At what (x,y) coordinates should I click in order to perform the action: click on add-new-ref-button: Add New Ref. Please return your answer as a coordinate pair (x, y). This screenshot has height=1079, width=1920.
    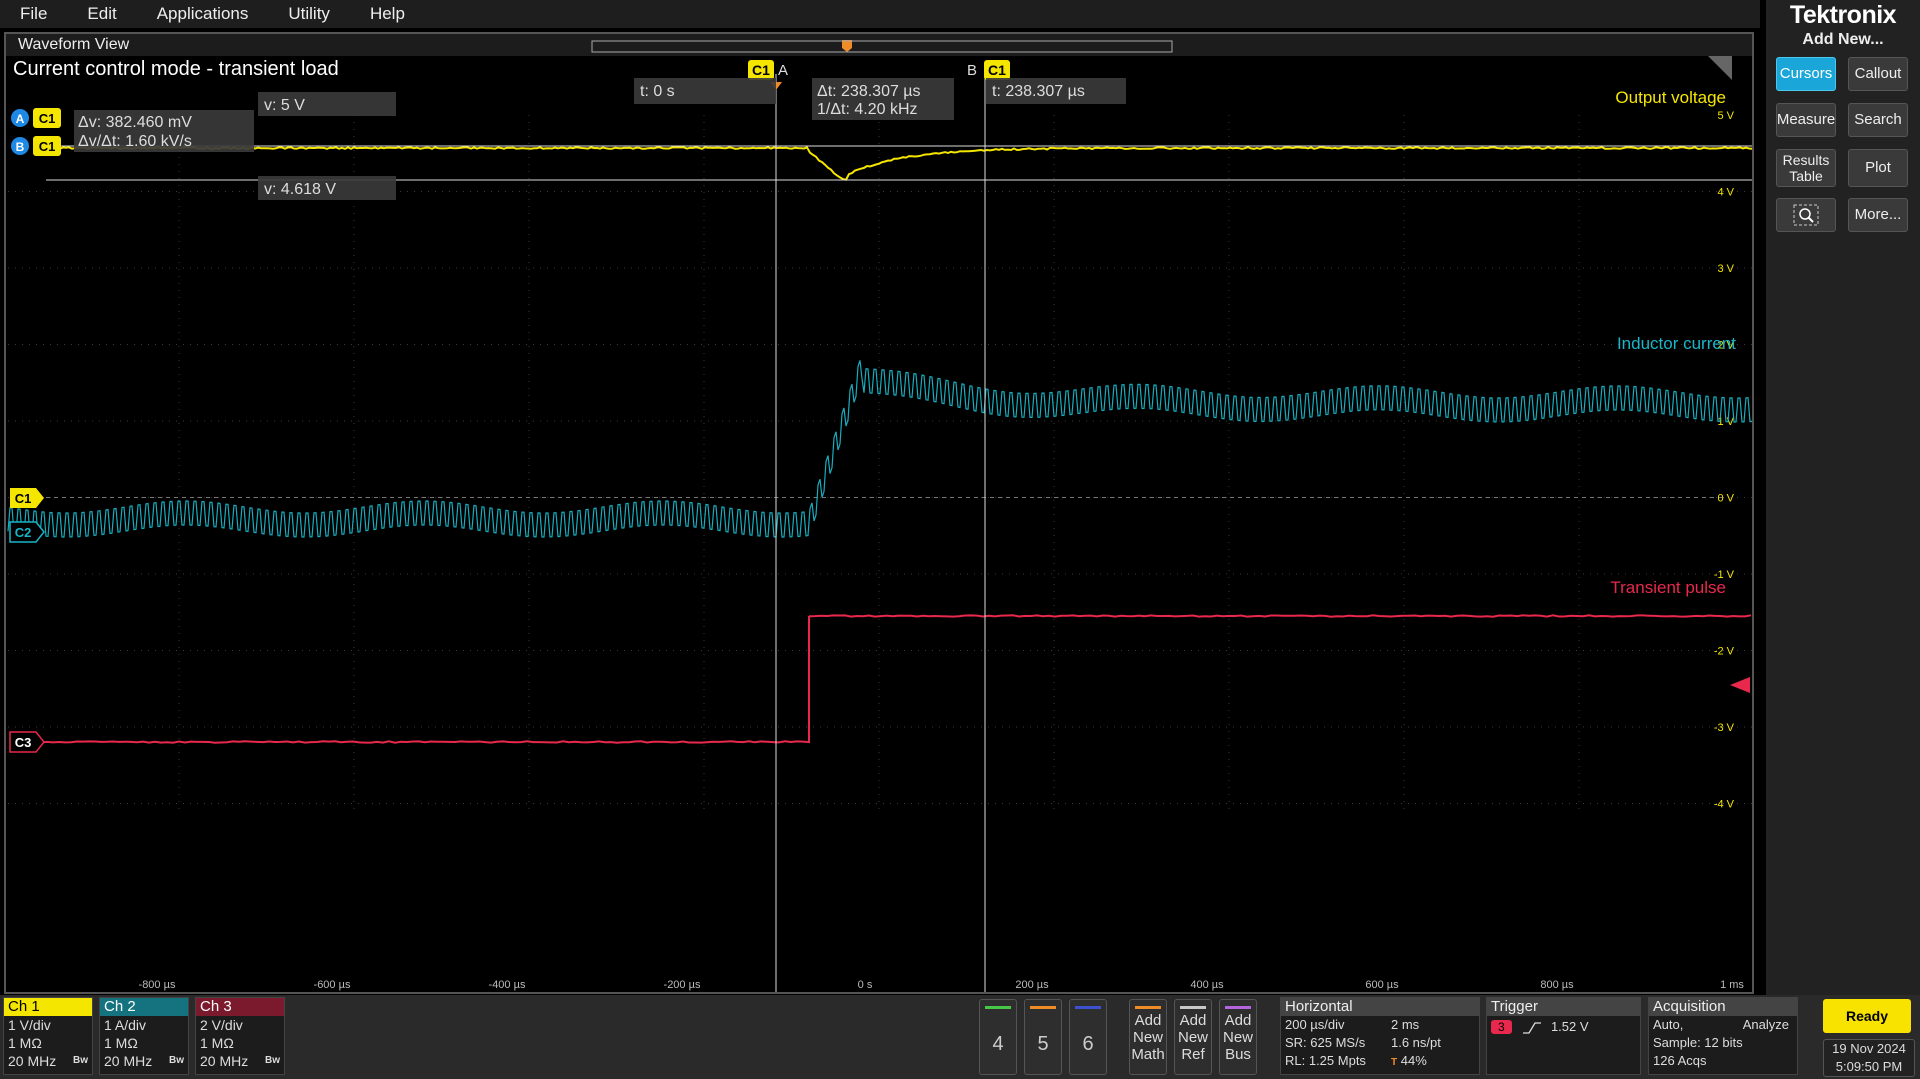
    Looking at the image, I should click on (1193, 1037).